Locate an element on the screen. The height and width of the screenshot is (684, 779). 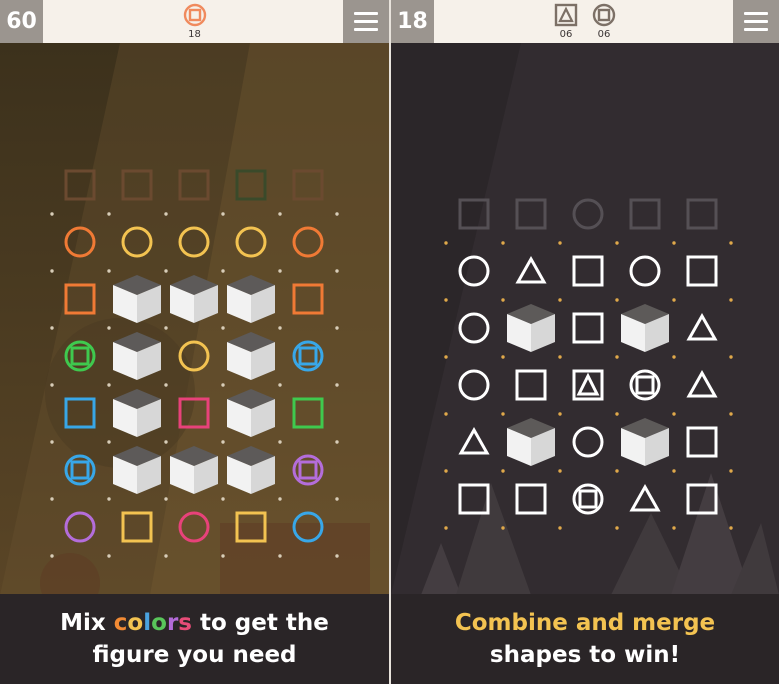
colors-letter: o is located at coordinates (159, 623).